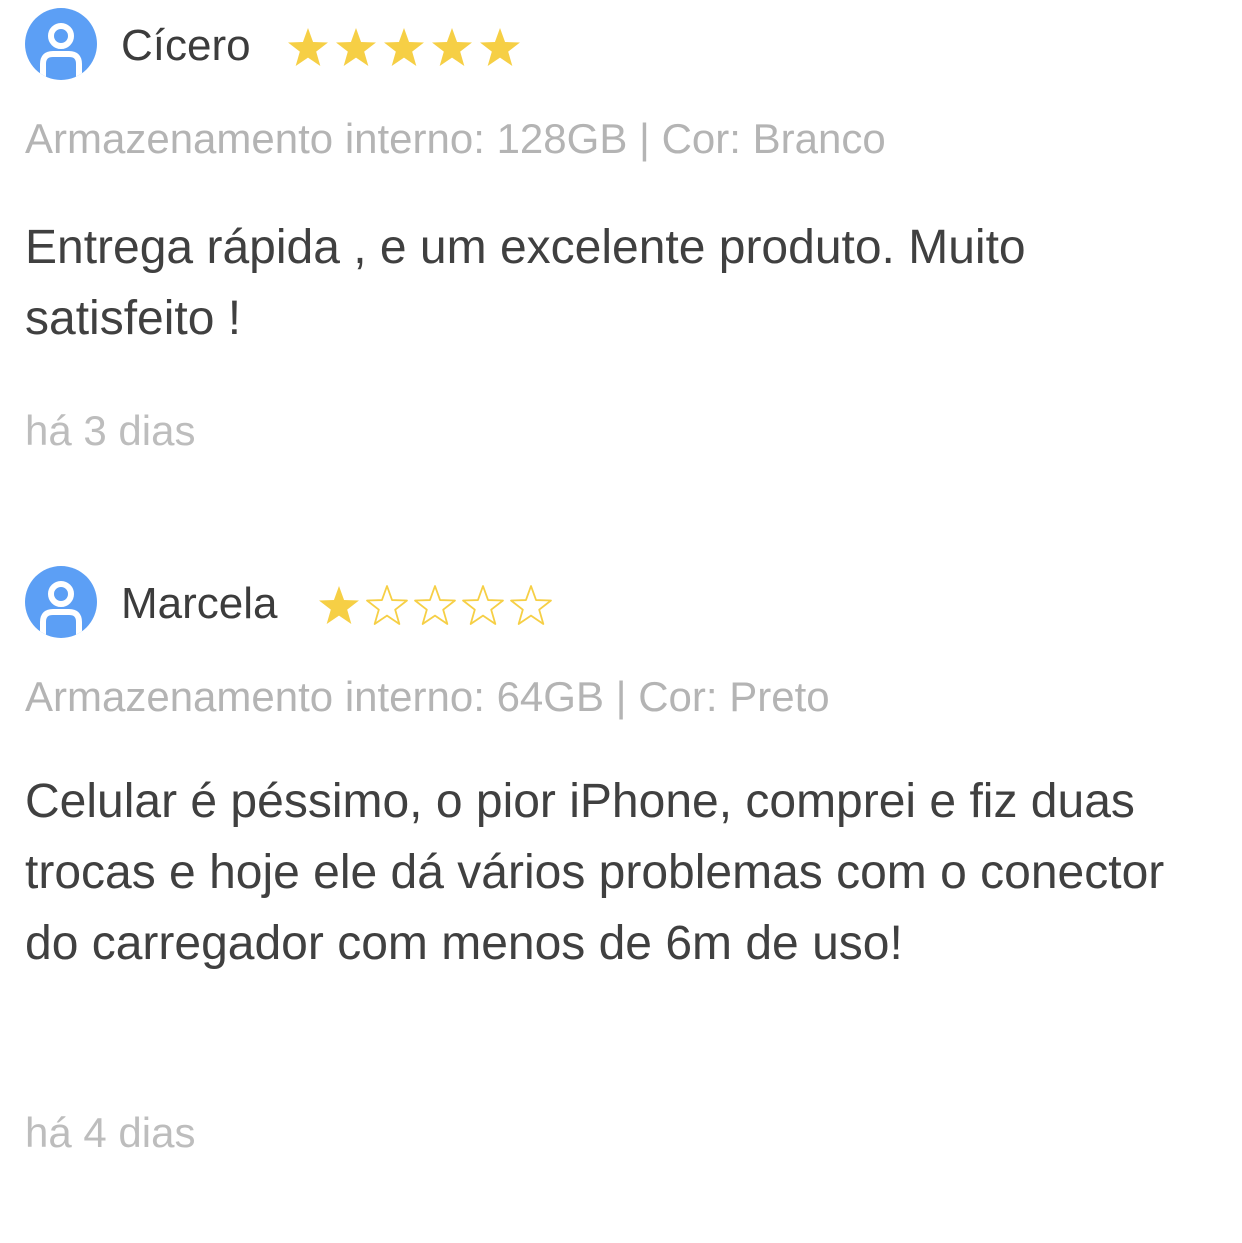 This screenshot has height=1243, width=1242. What do you see at coordinates (427, 696) in the screenshot?
I see `product-variant: Armazenamento interno: 64GB | Cor: Preto` at bounding box center [427, 696].